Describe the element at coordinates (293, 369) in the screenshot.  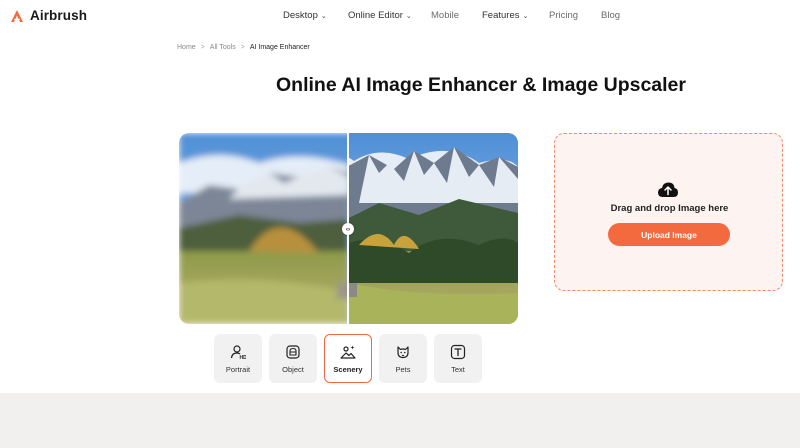
I see `tab-object-label: Object` at that location.